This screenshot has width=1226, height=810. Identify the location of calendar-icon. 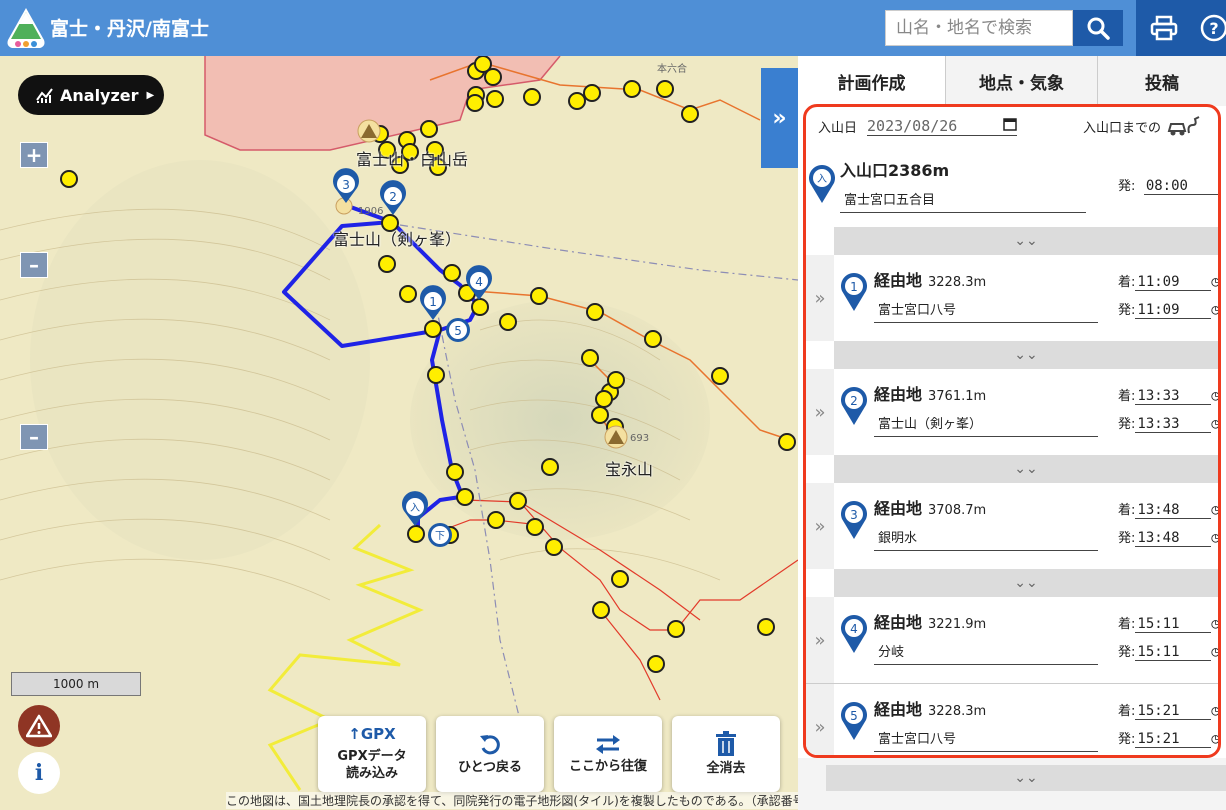
(1010, 124).